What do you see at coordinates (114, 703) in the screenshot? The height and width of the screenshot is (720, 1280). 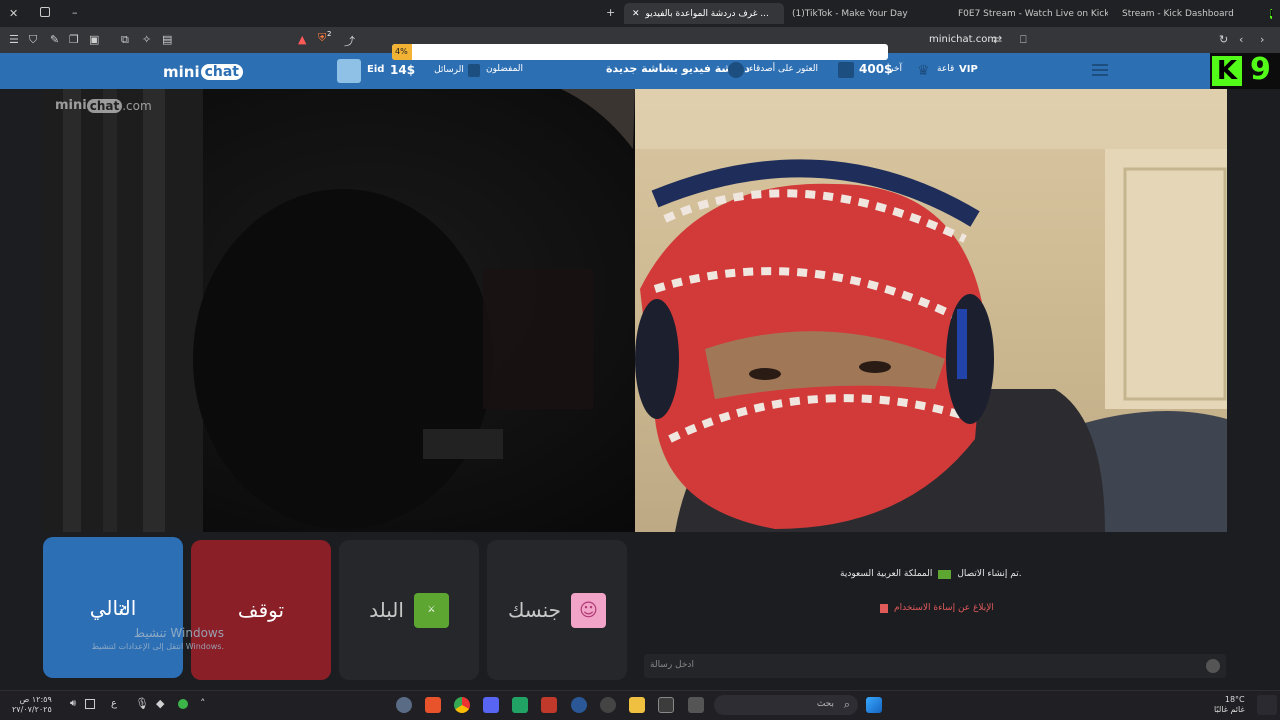 I see `language-indicator: ع` at bounding box center [114, 703].